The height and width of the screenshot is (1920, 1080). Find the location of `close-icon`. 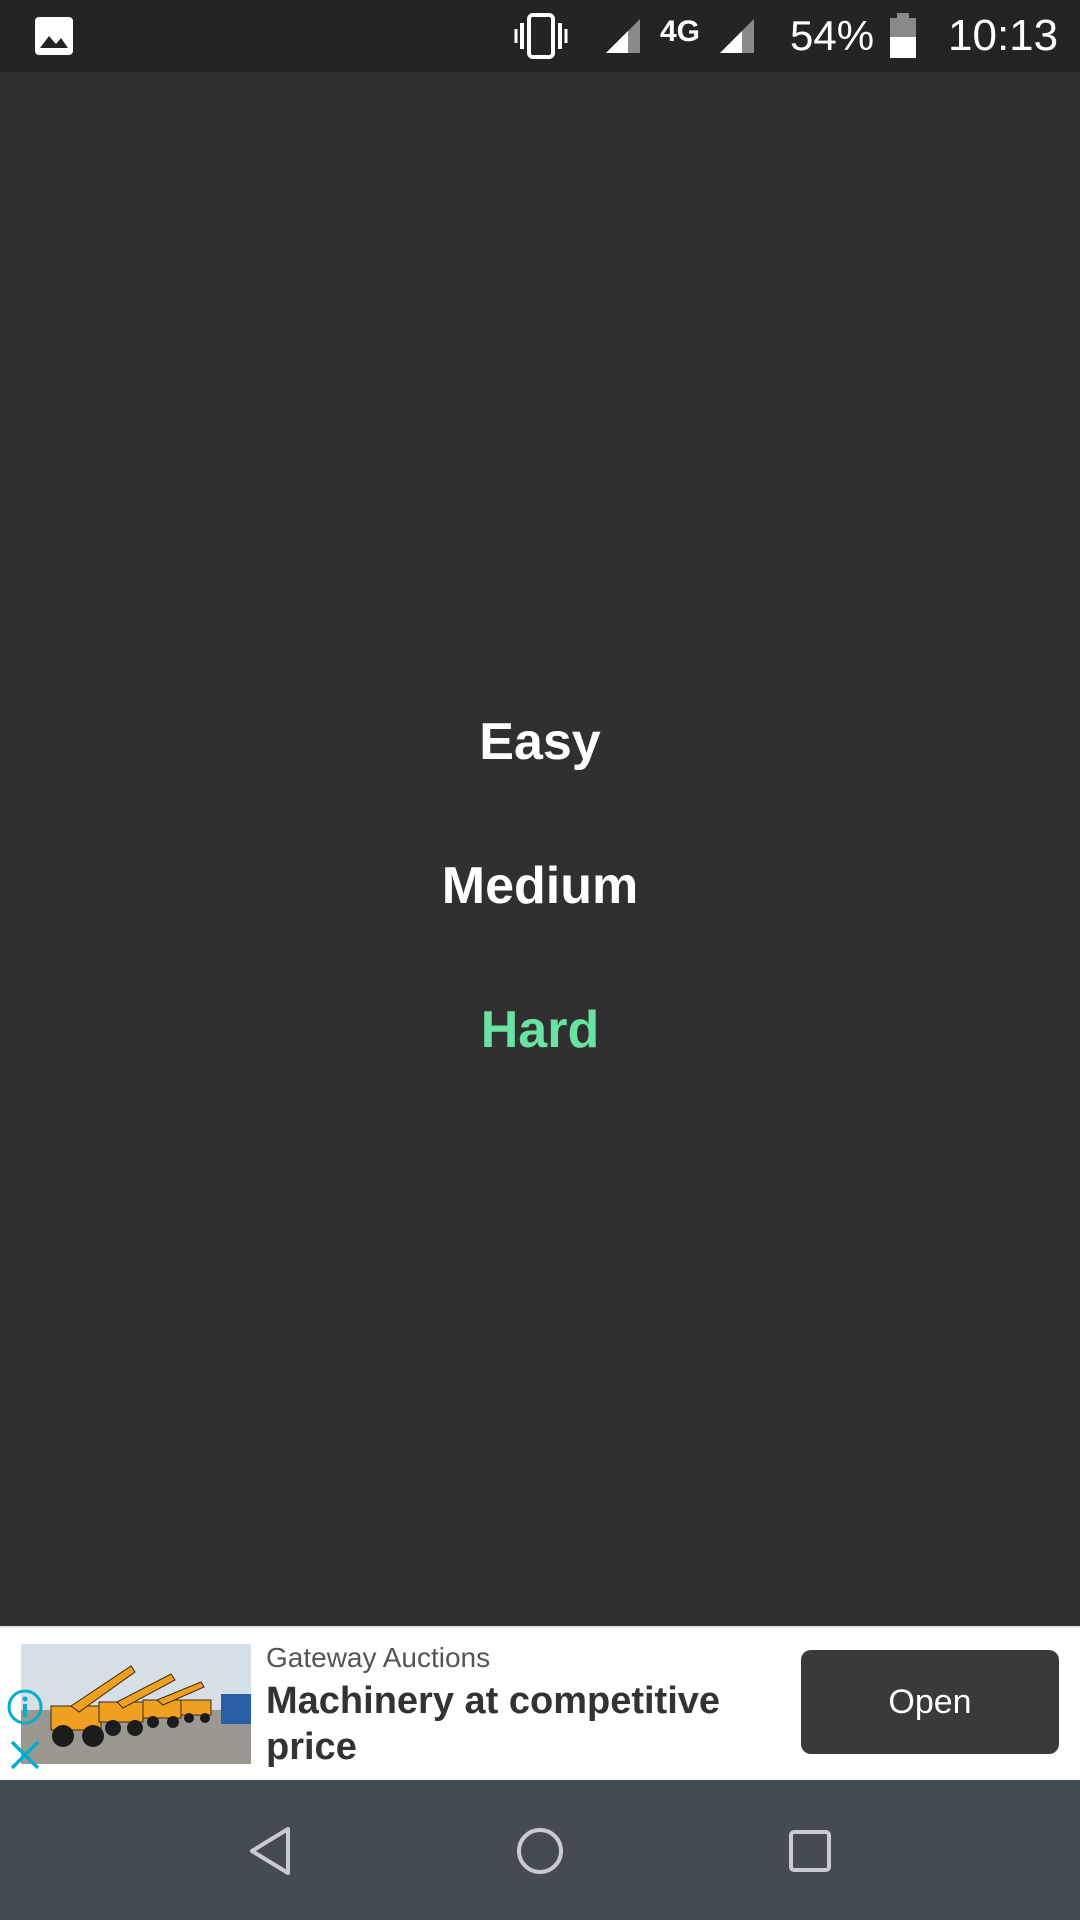

close-icon is located at coordinates (25, 1757).